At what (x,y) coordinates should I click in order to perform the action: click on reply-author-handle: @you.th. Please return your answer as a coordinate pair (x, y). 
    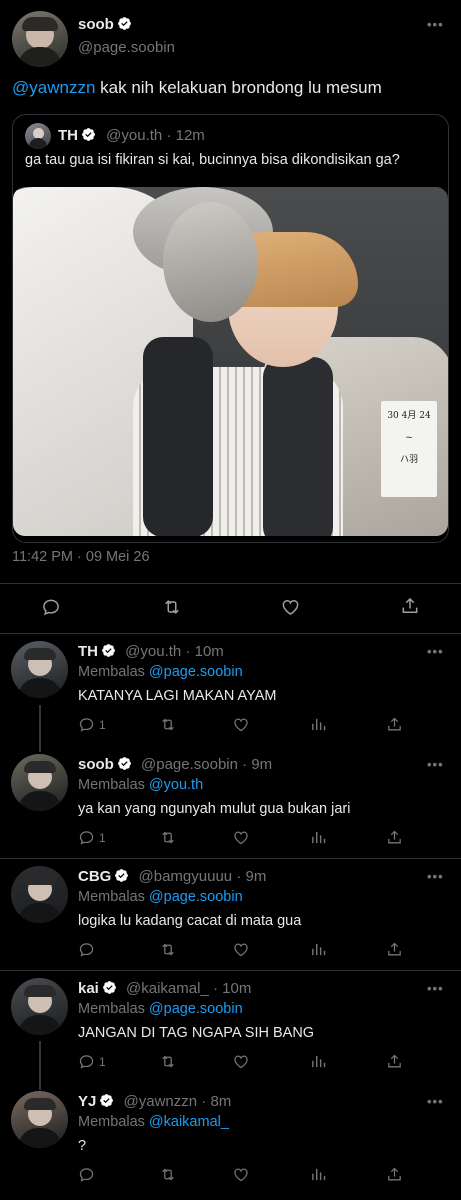
    Looking at the image, I should click on (153, 651).